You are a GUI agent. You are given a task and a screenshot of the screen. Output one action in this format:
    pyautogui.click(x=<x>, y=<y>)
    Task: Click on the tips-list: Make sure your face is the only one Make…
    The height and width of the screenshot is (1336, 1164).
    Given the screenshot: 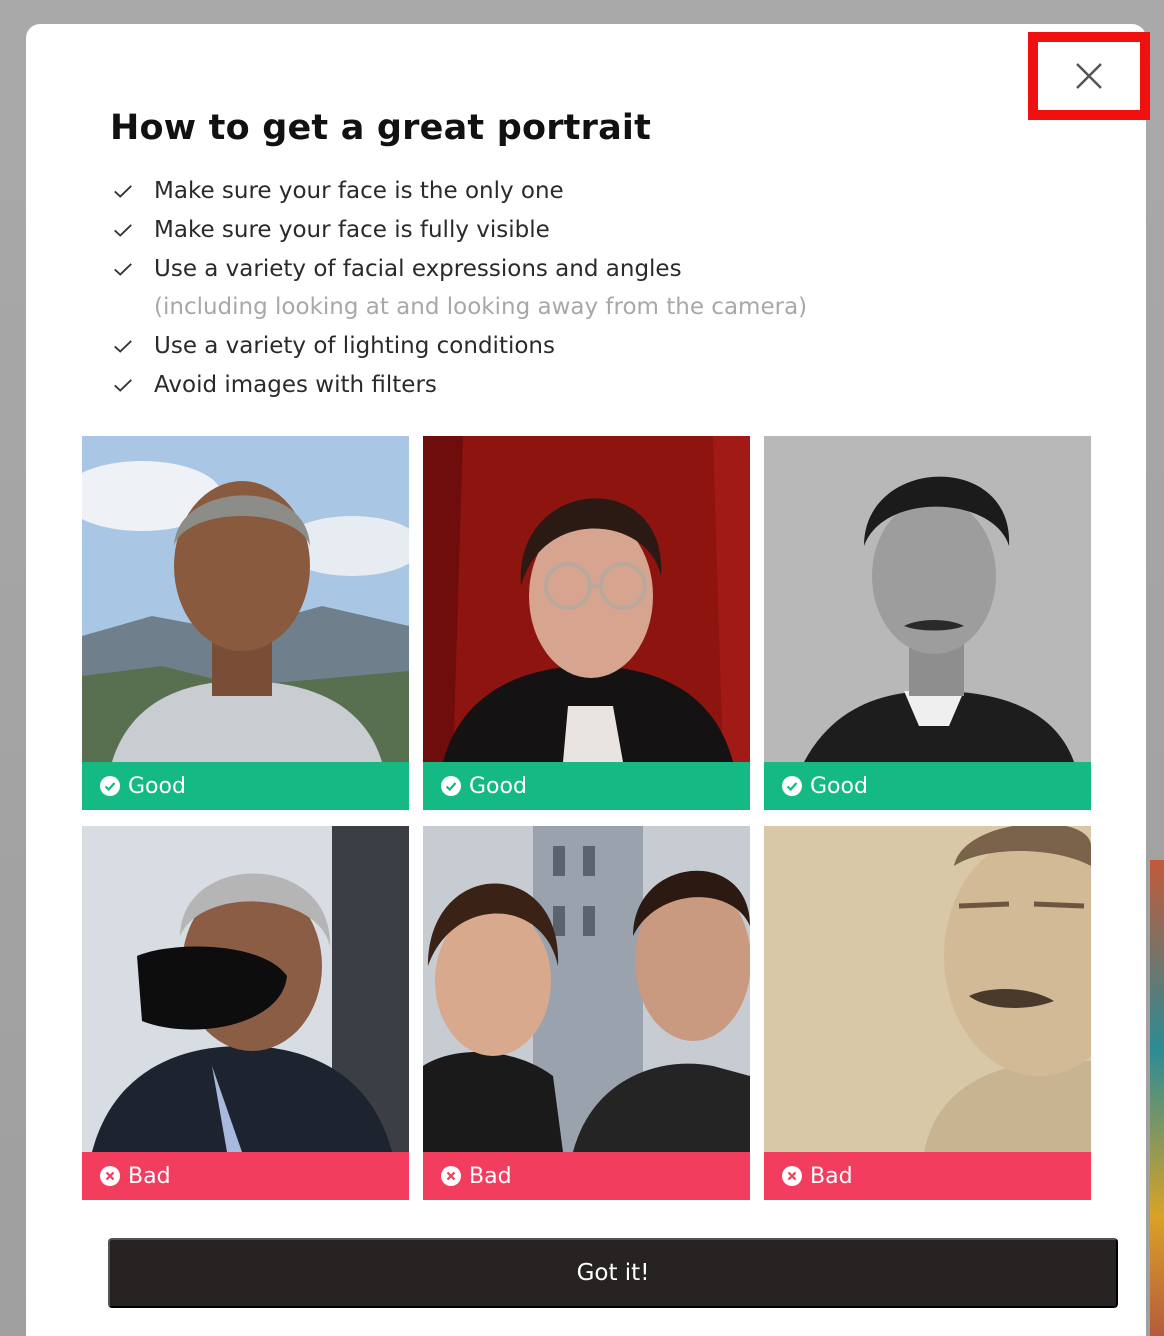 What is the action you would take?
    pyautogui.click(x=492, y=292)
    